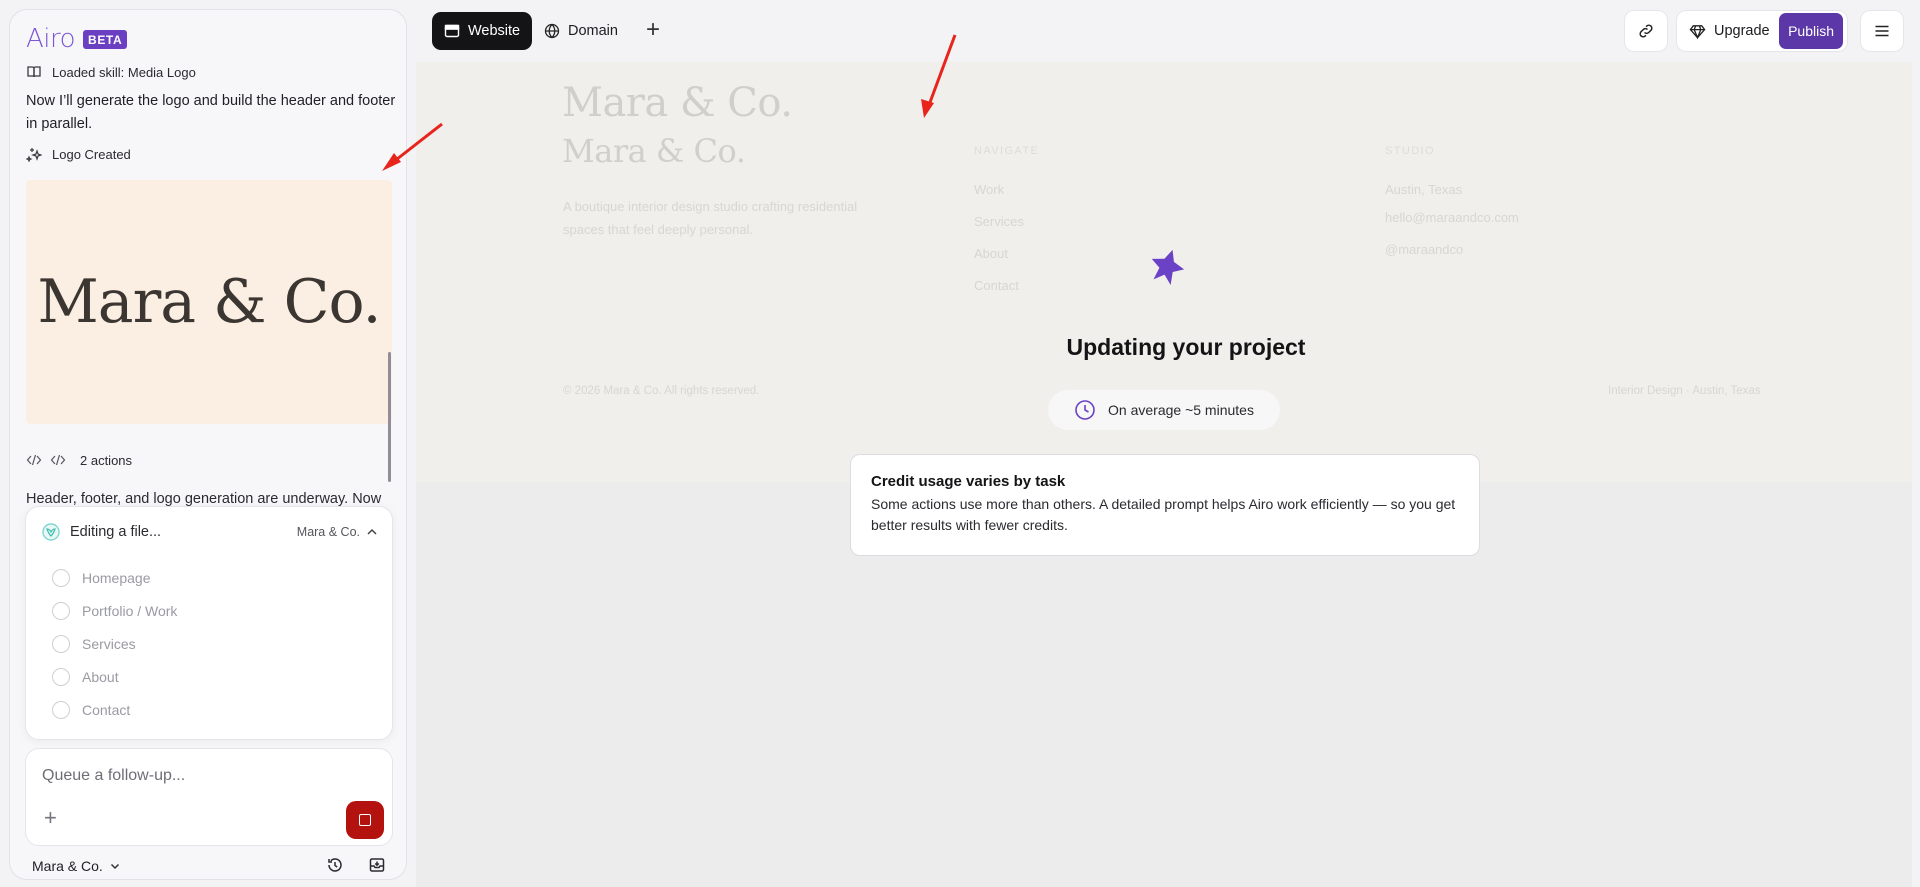 This screenshot has height=887, width=1920. I want to click on hamburger-menu-icon, so click(1882, 31).